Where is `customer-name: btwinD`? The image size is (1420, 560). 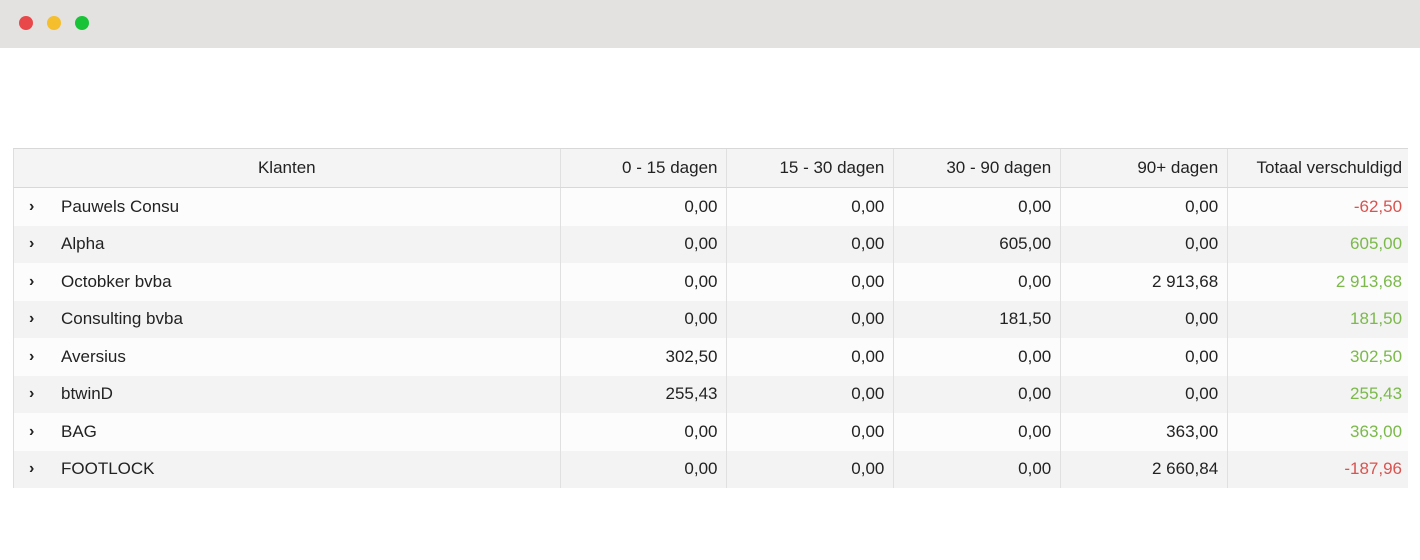
customer-name: btwinD is located at coordinates (87, 394).